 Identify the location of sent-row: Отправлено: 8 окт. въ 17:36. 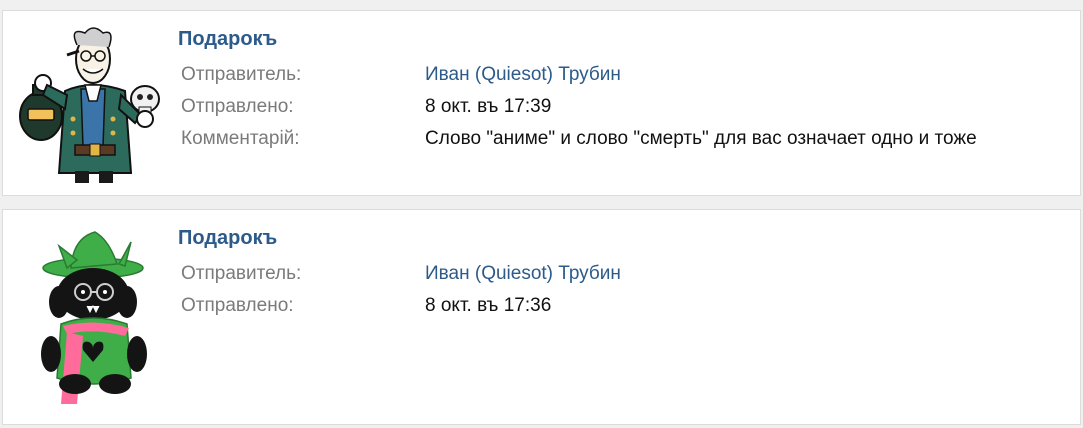
(401, 306).